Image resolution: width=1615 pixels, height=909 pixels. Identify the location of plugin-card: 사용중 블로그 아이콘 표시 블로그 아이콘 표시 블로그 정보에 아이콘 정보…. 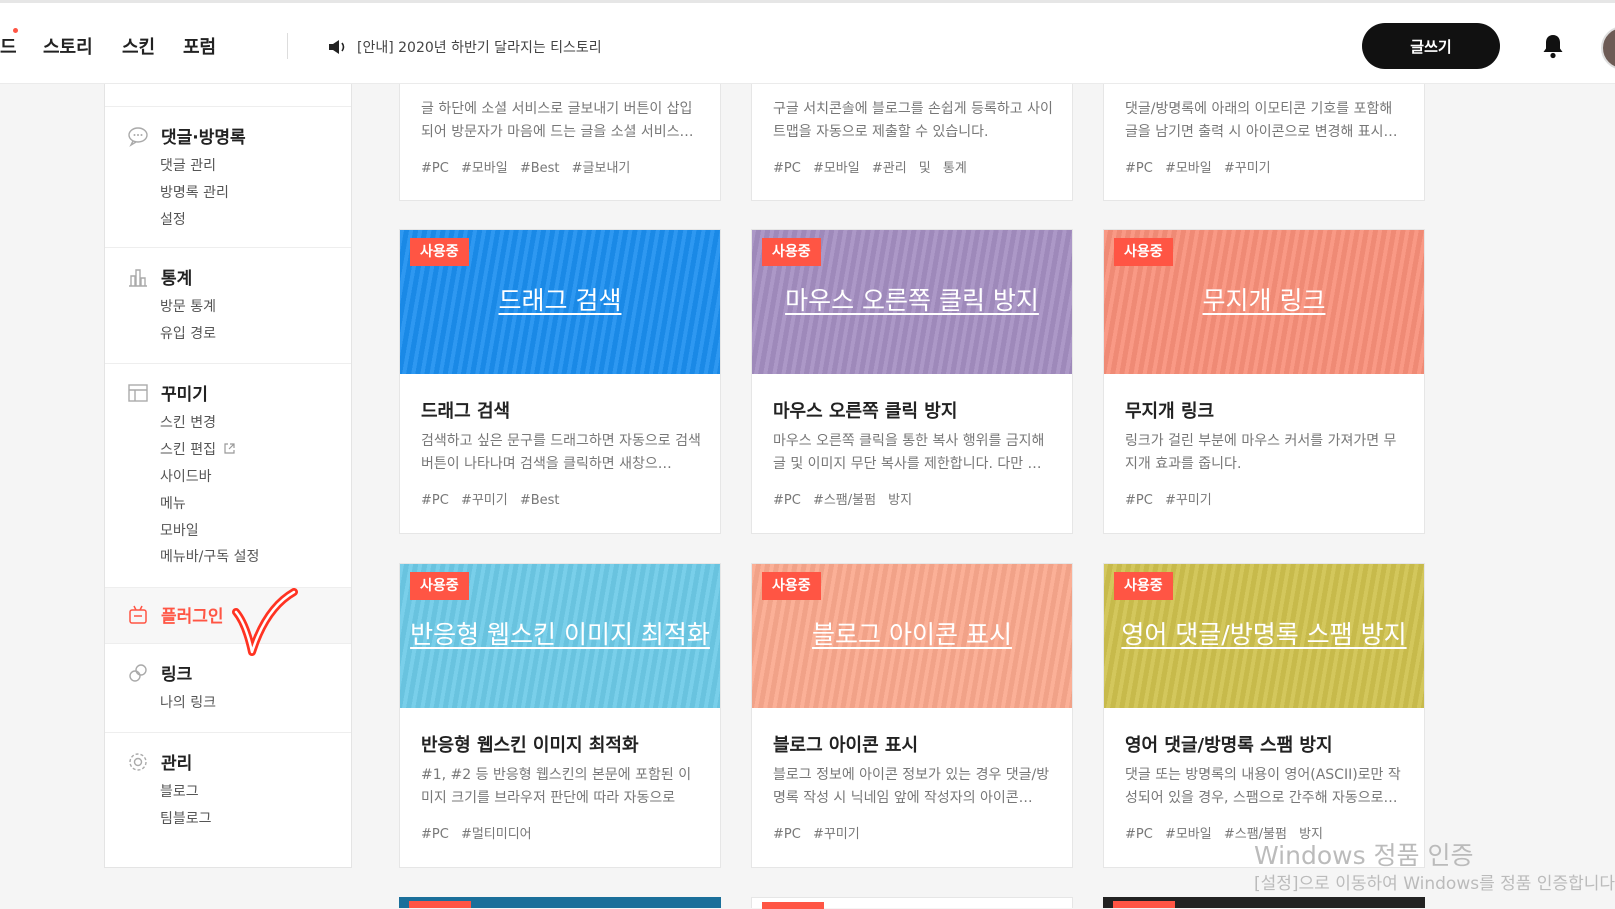
(912, 715).